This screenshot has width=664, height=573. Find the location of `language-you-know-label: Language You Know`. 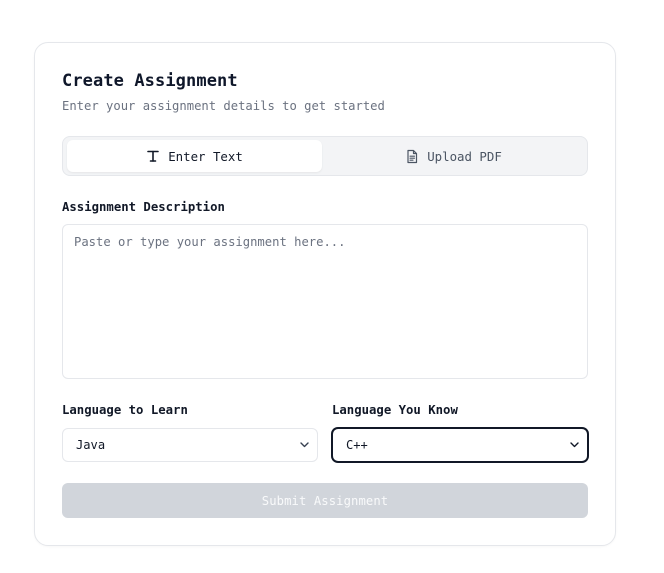

language-you-know-label: Language You Know is located at coordinates (395, 410).